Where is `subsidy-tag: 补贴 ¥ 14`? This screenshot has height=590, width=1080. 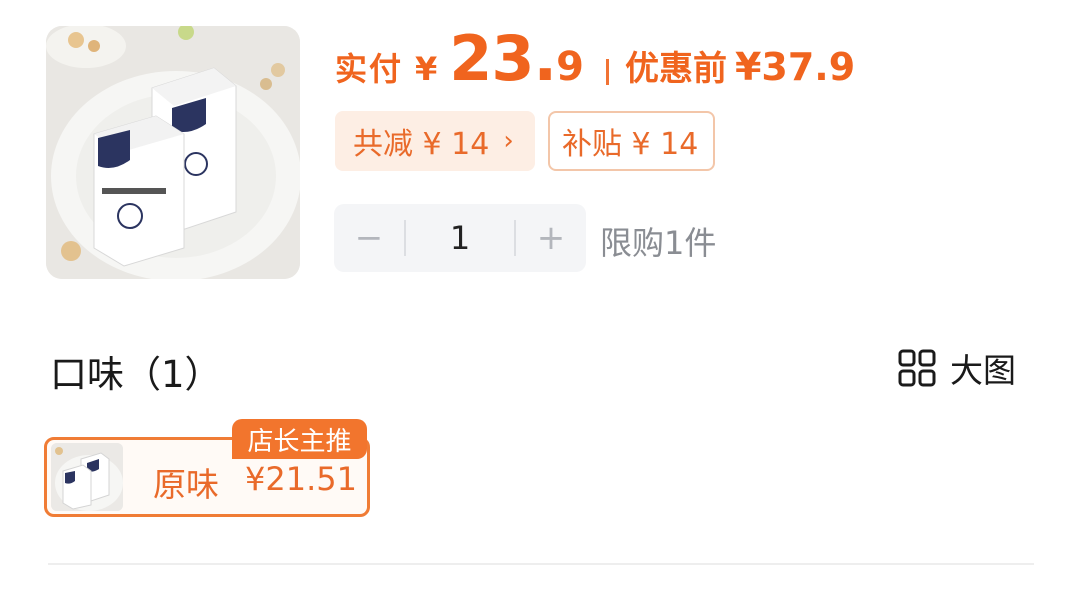 subsidy-tag: 补贴 ¥ 14 is located at coordinates (631, 141).